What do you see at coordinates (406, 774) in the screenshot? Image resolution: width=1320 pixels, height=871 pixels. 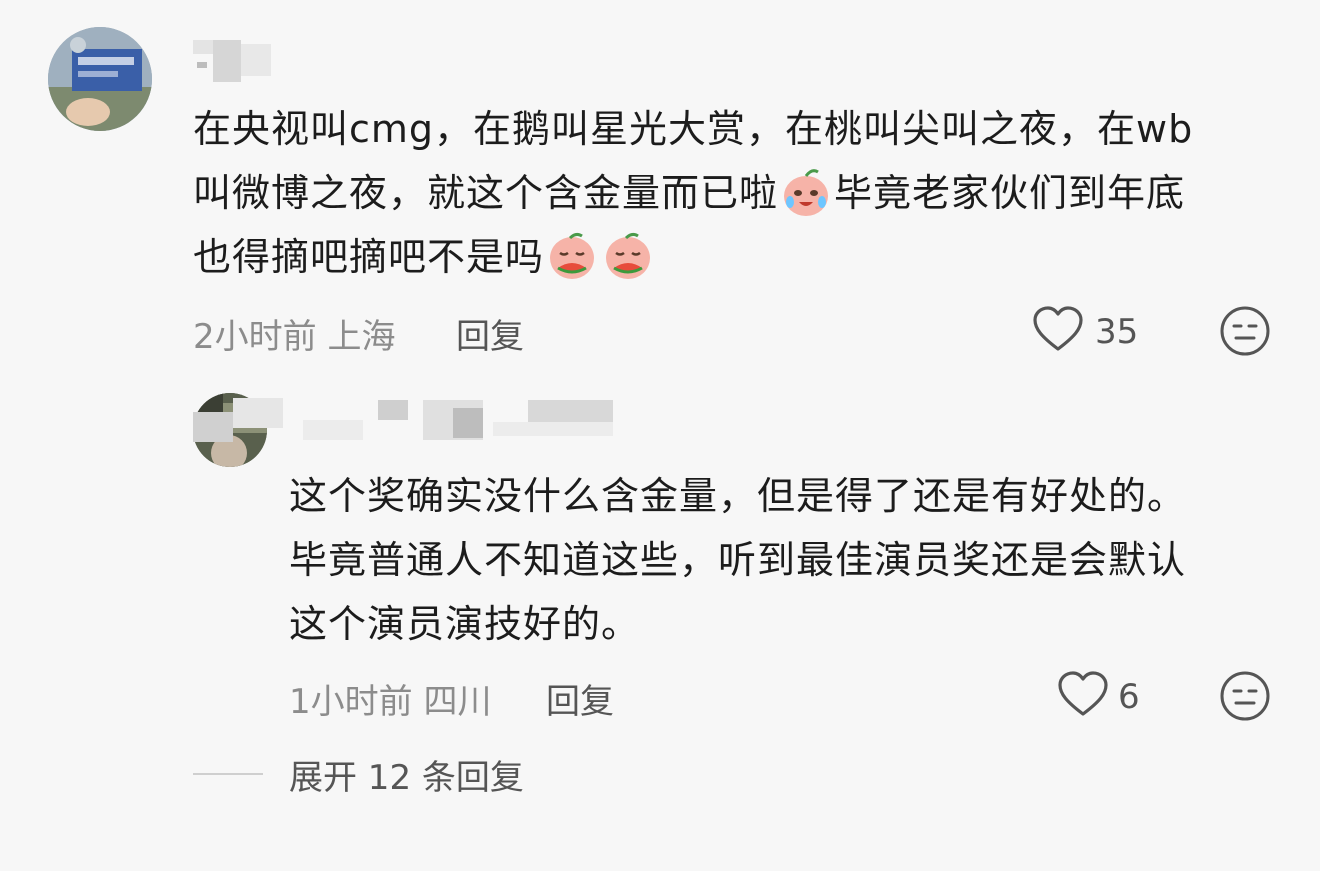 I see `expand-replies-button: 展开 12 条回复` at bounding box center [406, 774].